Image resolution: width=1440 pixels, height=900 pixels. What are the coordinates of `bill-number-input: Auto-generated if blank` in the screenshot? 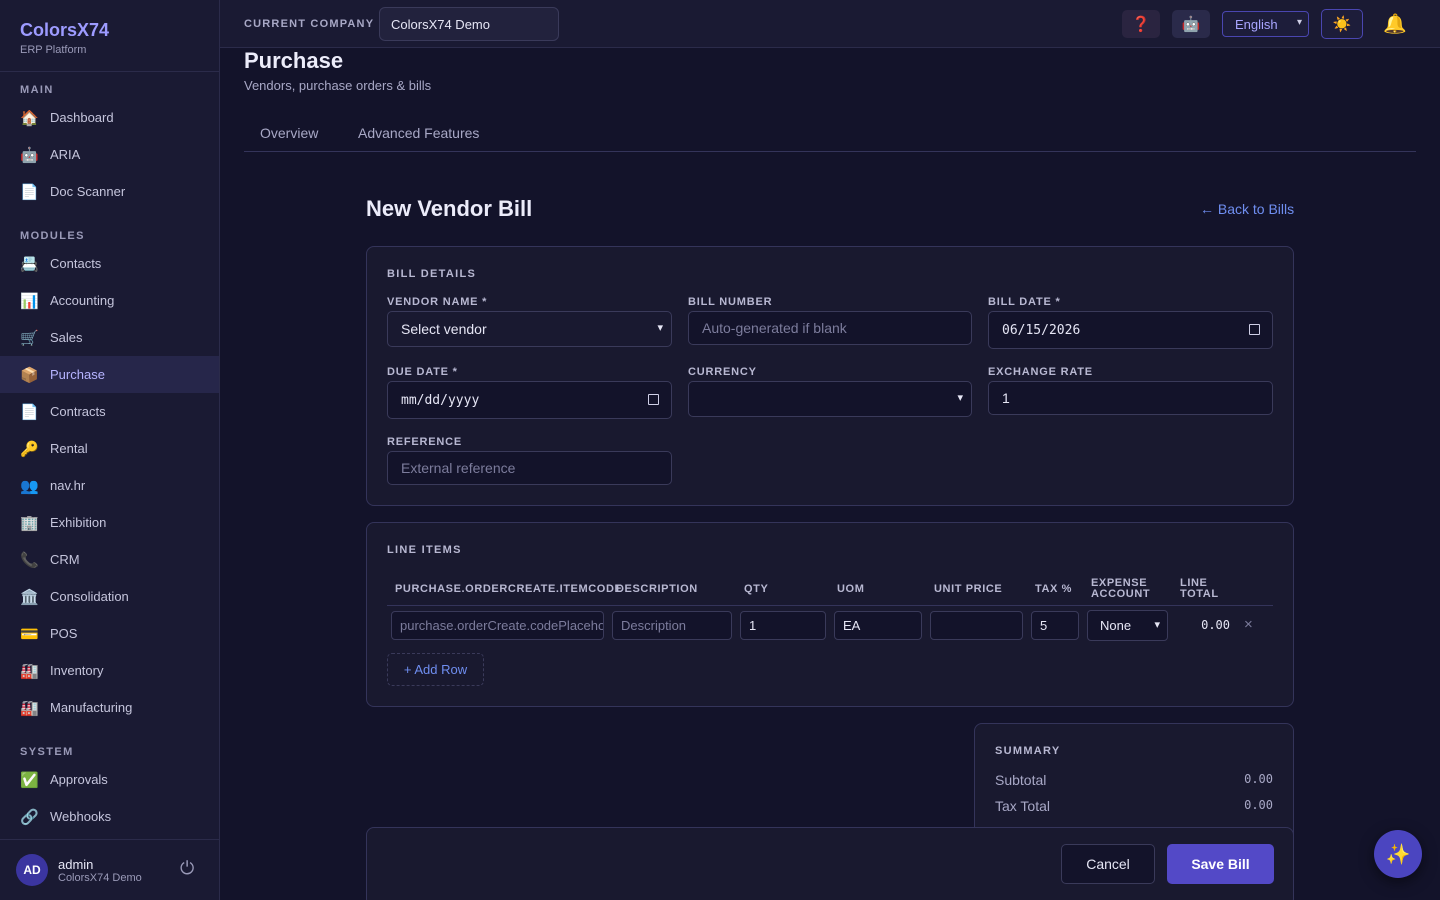 It's located at (830, 328).